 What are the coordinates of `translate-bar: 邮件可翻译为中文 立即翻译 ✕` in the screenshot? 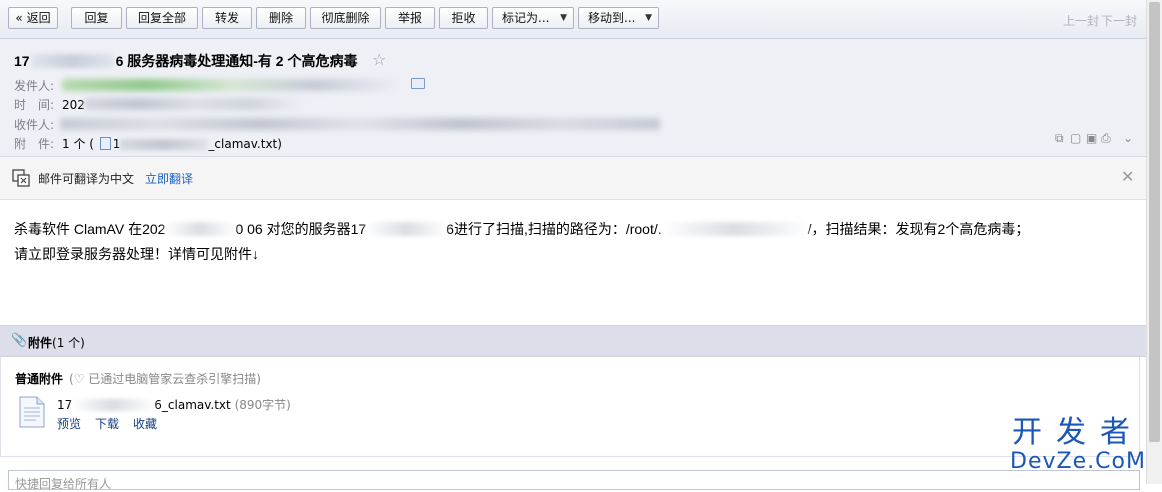 It's located at (573, 178).